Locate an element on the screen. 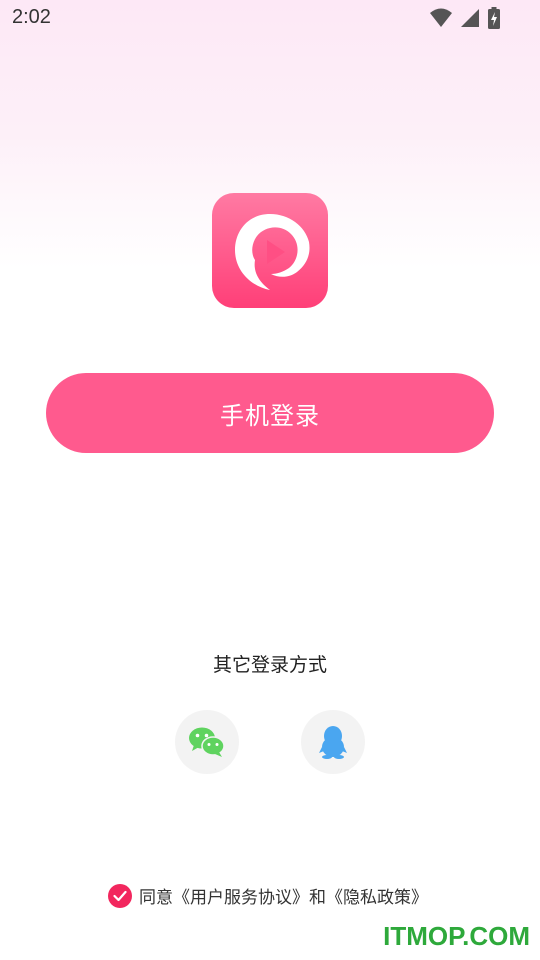  wechat-login-button is located at coordinates (207, 742).